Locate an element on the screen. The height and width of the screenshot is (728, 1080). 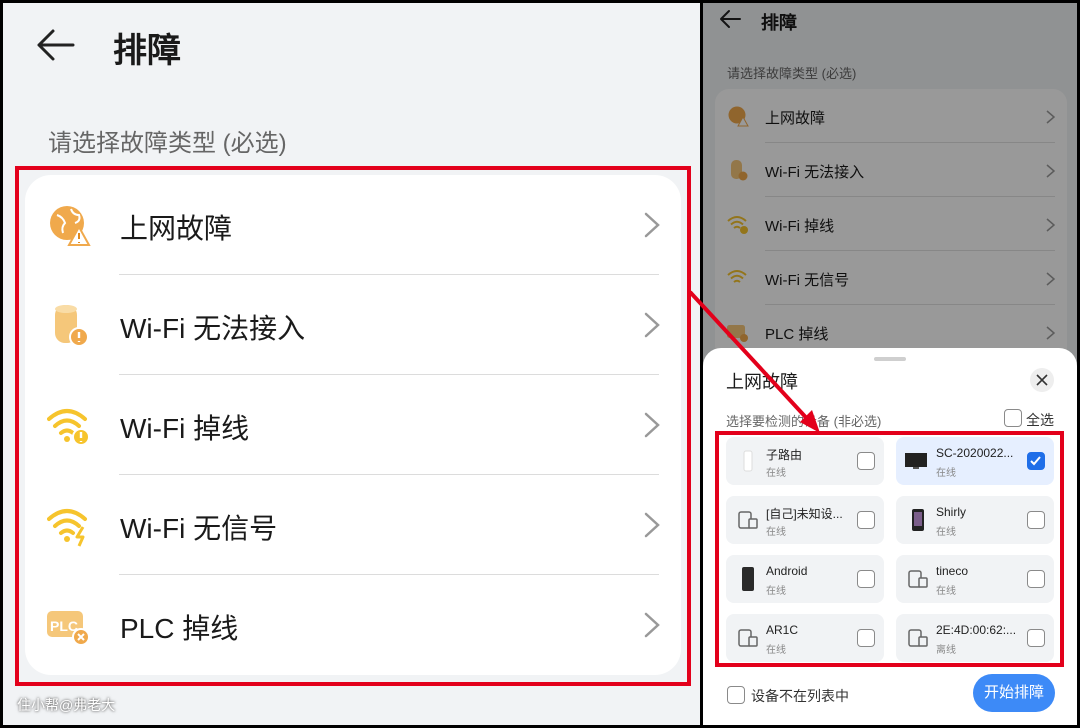
close-icon is located at coordinates (1042, 380).